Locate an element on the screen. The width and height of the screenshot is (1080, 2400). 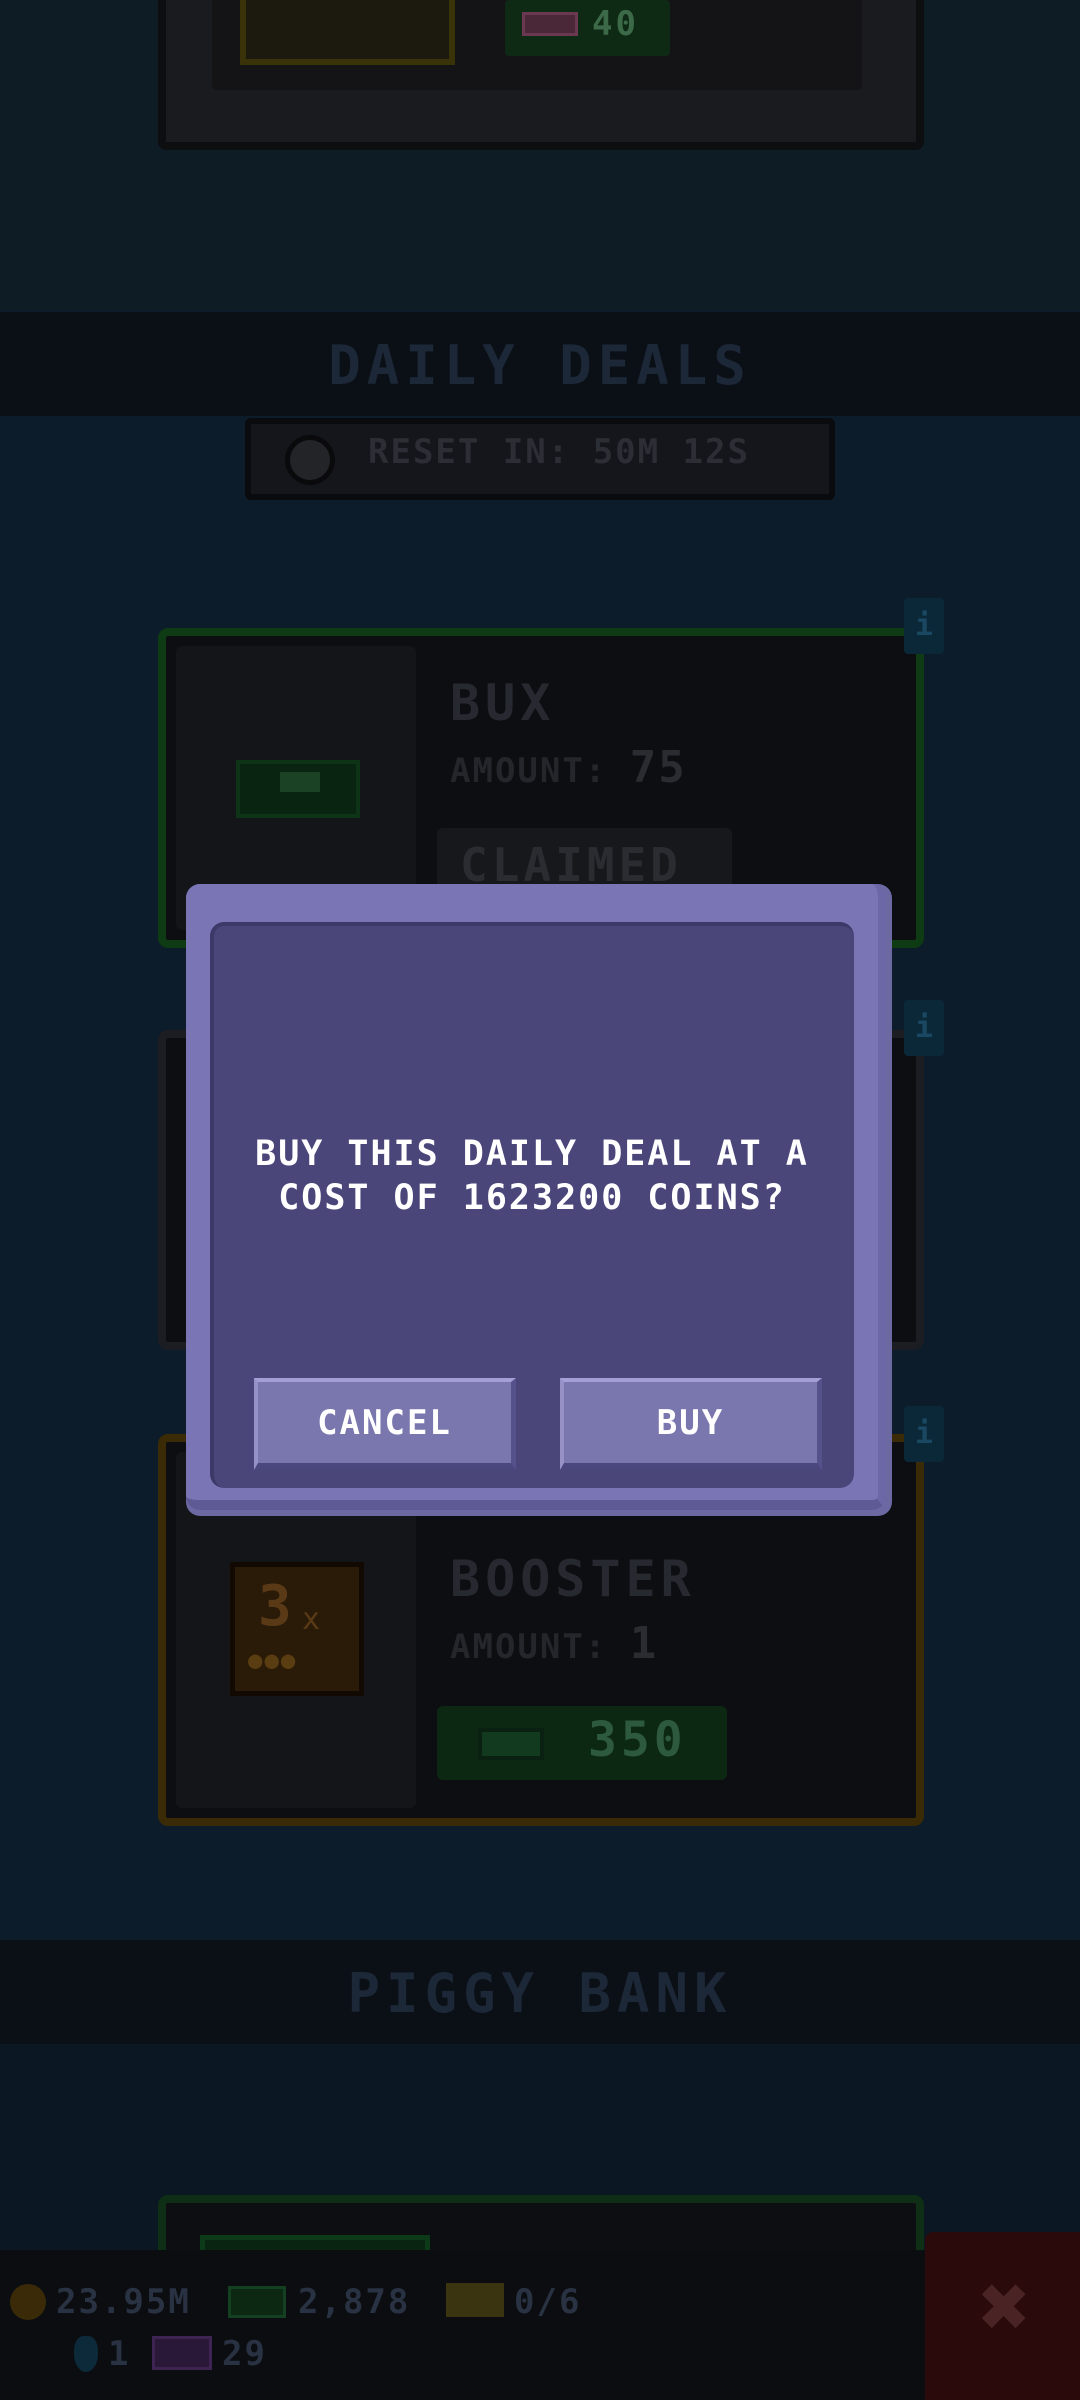
deal-amount-row: AMOUNT: 1 is located at coordinates (554, 1643).